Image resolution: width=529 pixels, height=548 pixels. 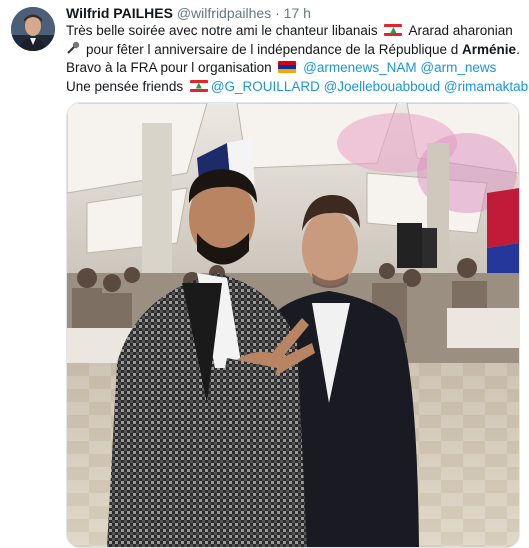 I want to click on tweet-text-segment: Ararad aharonian, so click(x=460, y=30).